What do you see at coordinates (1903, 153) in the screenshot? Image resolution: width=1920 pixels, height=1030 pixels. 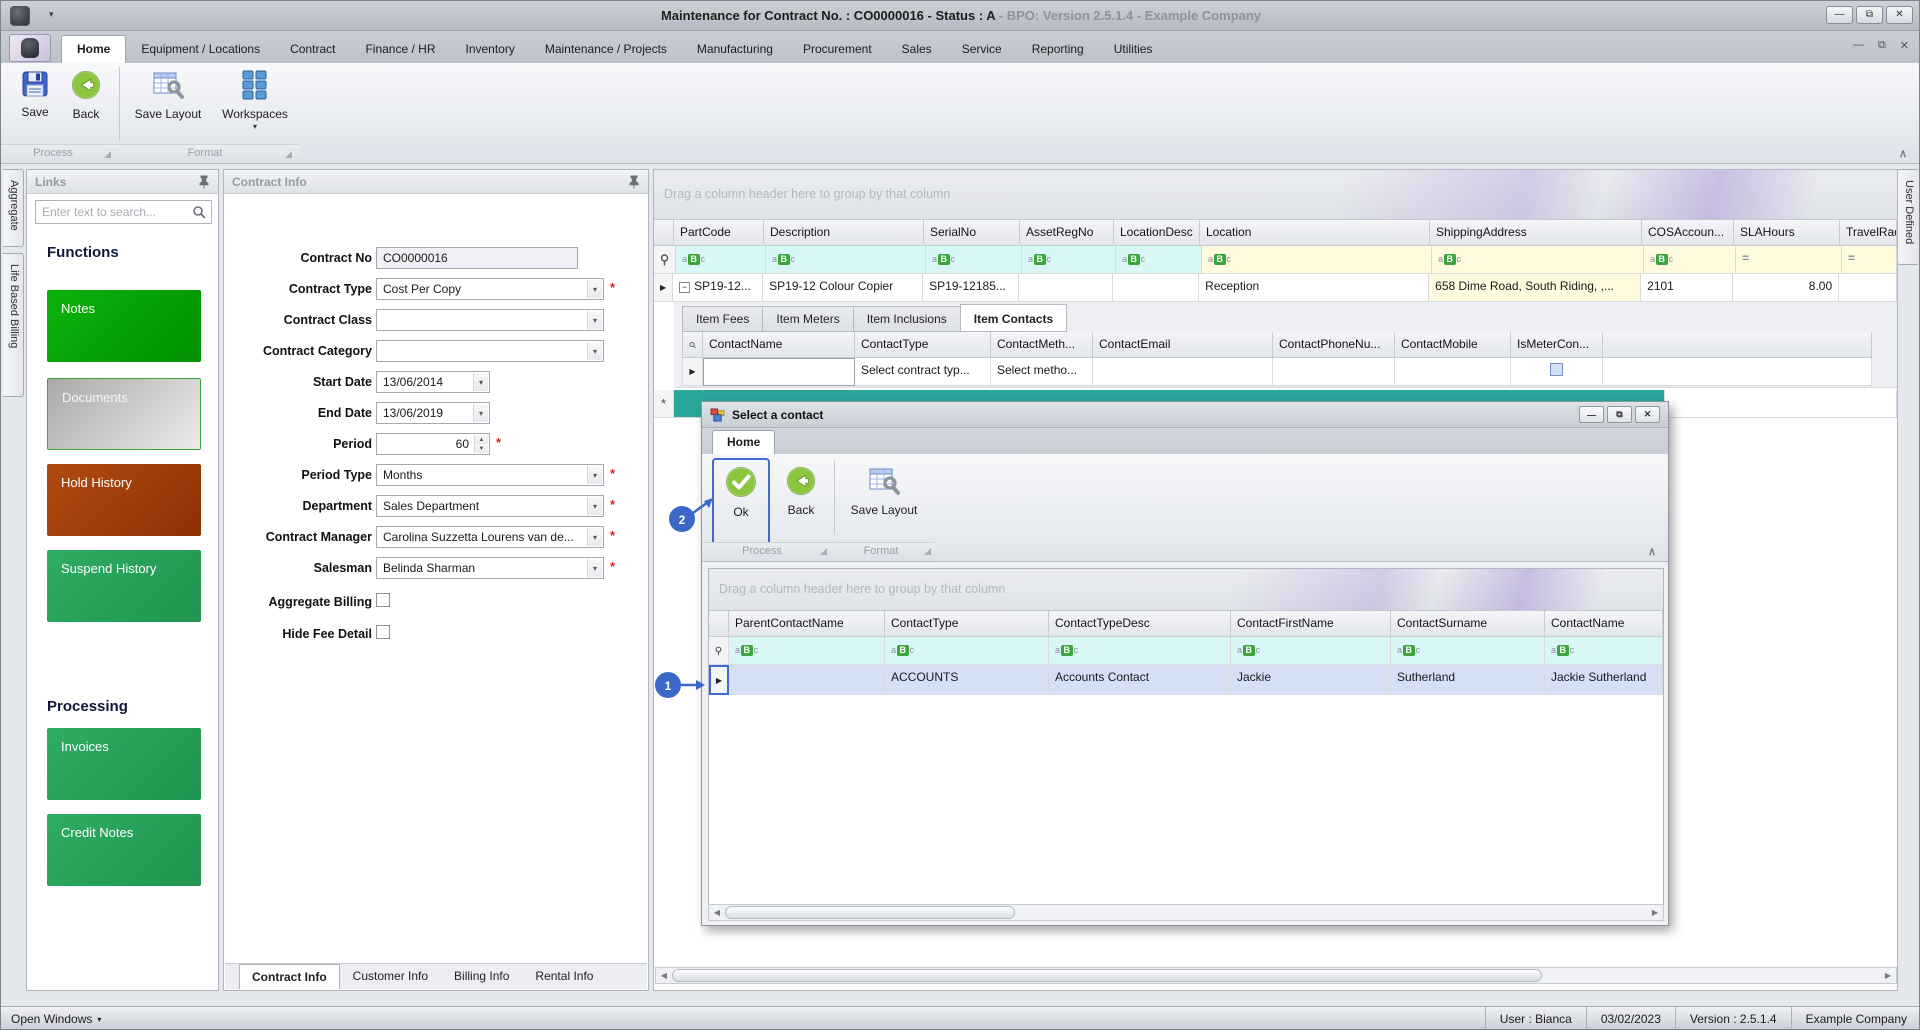 I see `ribbon-collapse-icon: ∧` at bounding box center [1903, 153].